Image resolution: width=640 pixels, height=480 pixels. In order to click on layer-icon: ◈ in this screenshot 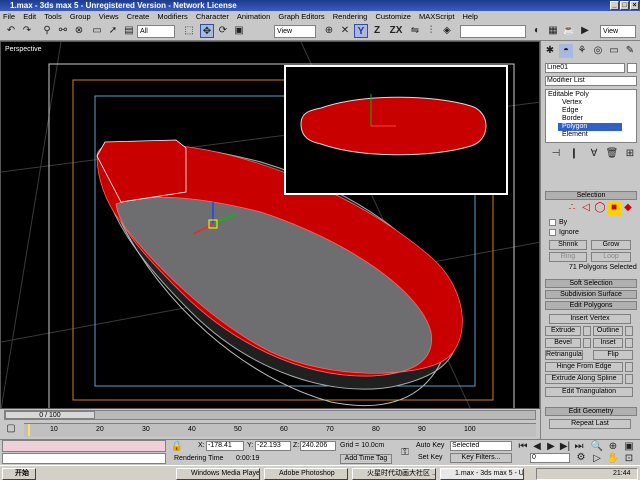, I will do `click(447, 31)`.